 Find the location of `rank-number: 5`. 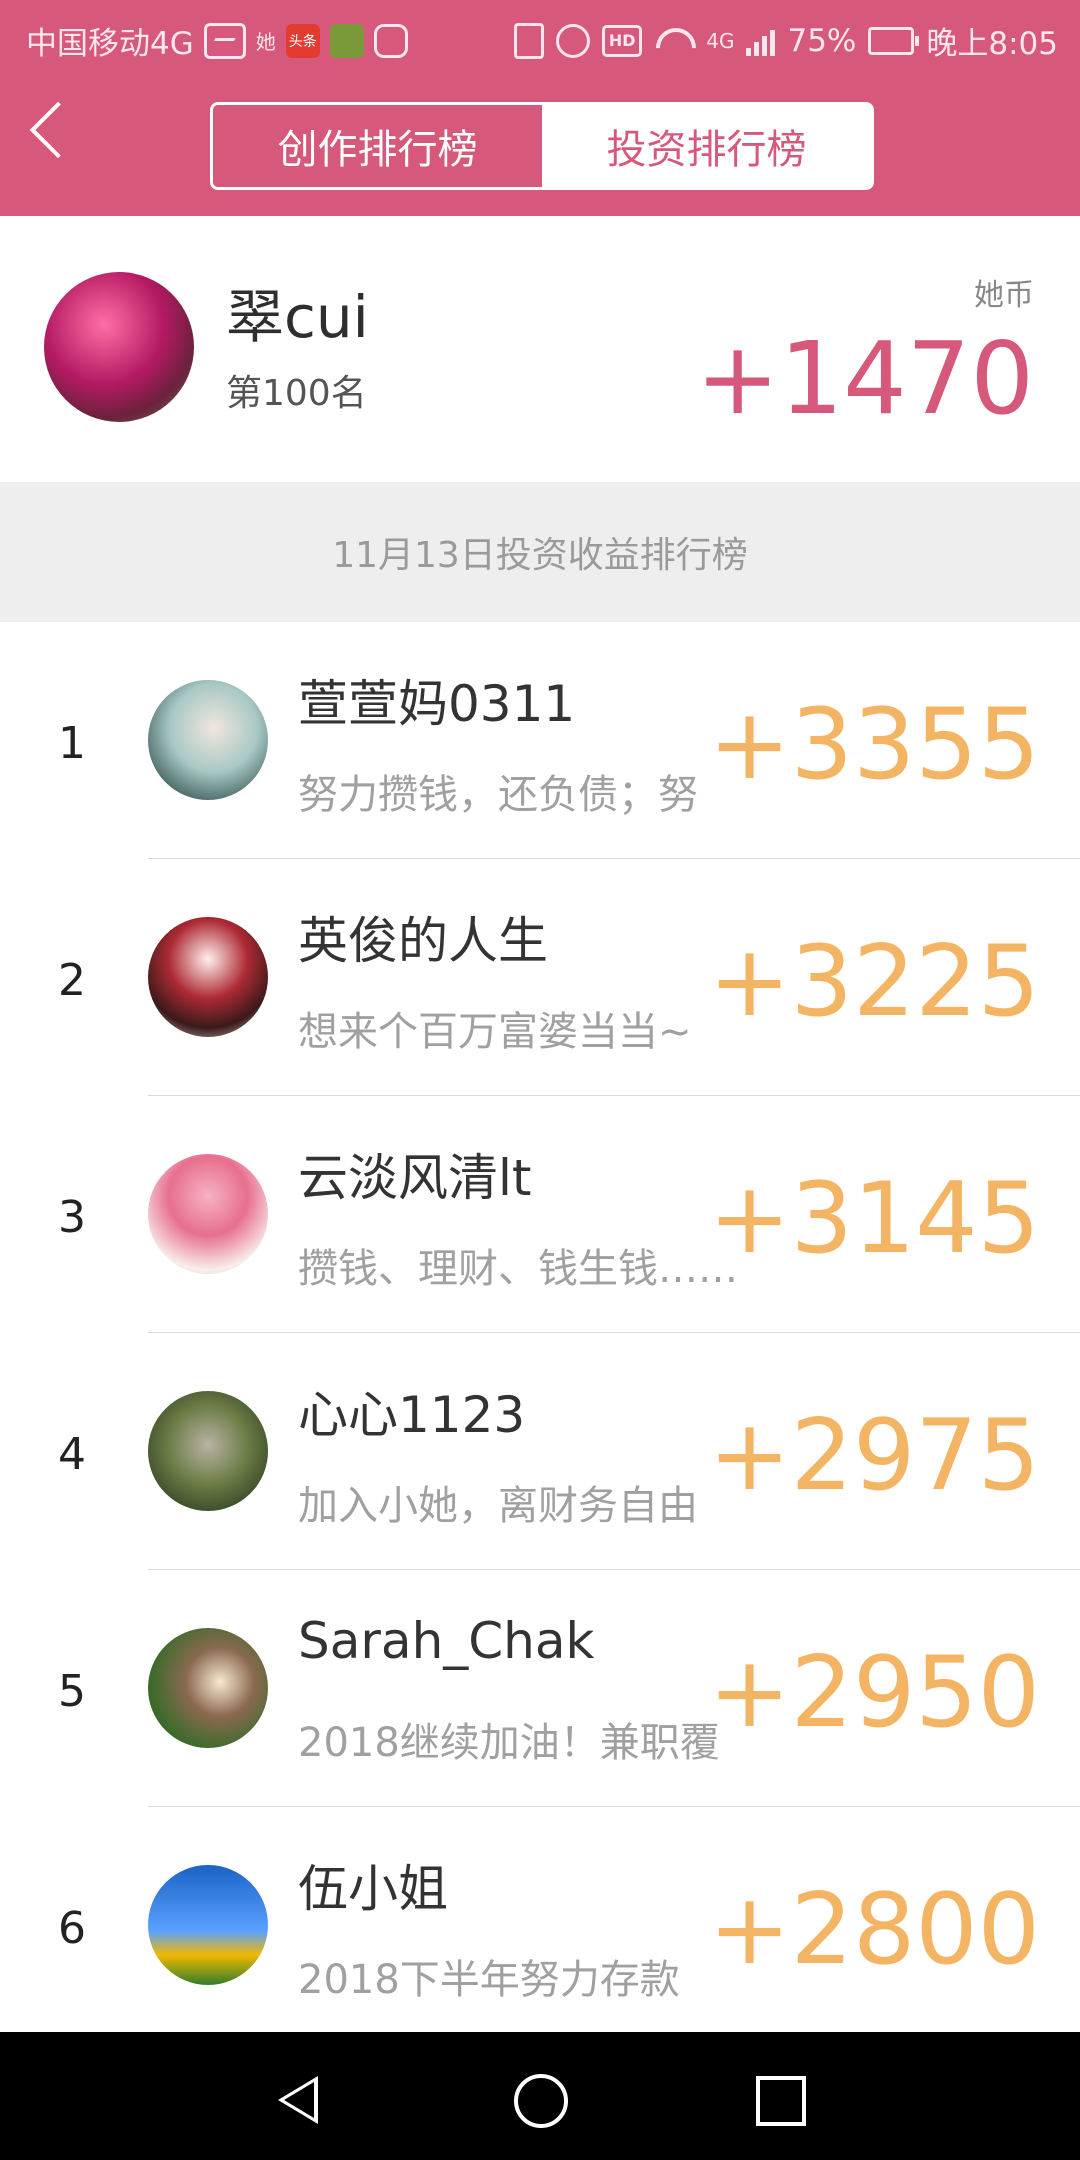

rank-number: 5 is located at coordinates (72, 1691).